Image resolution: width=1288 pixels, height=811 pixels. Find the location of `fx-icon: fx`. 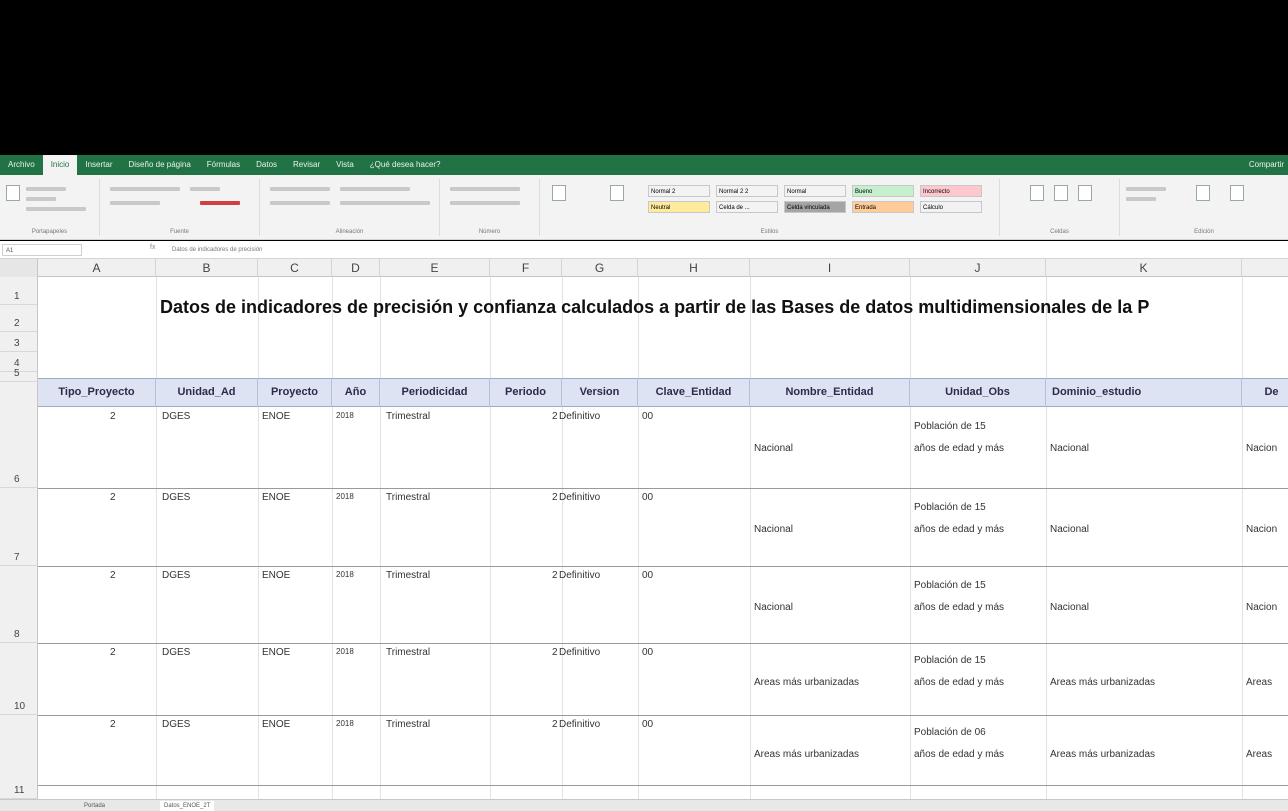

fx-icon: fx is located at coordinates (152, 247).